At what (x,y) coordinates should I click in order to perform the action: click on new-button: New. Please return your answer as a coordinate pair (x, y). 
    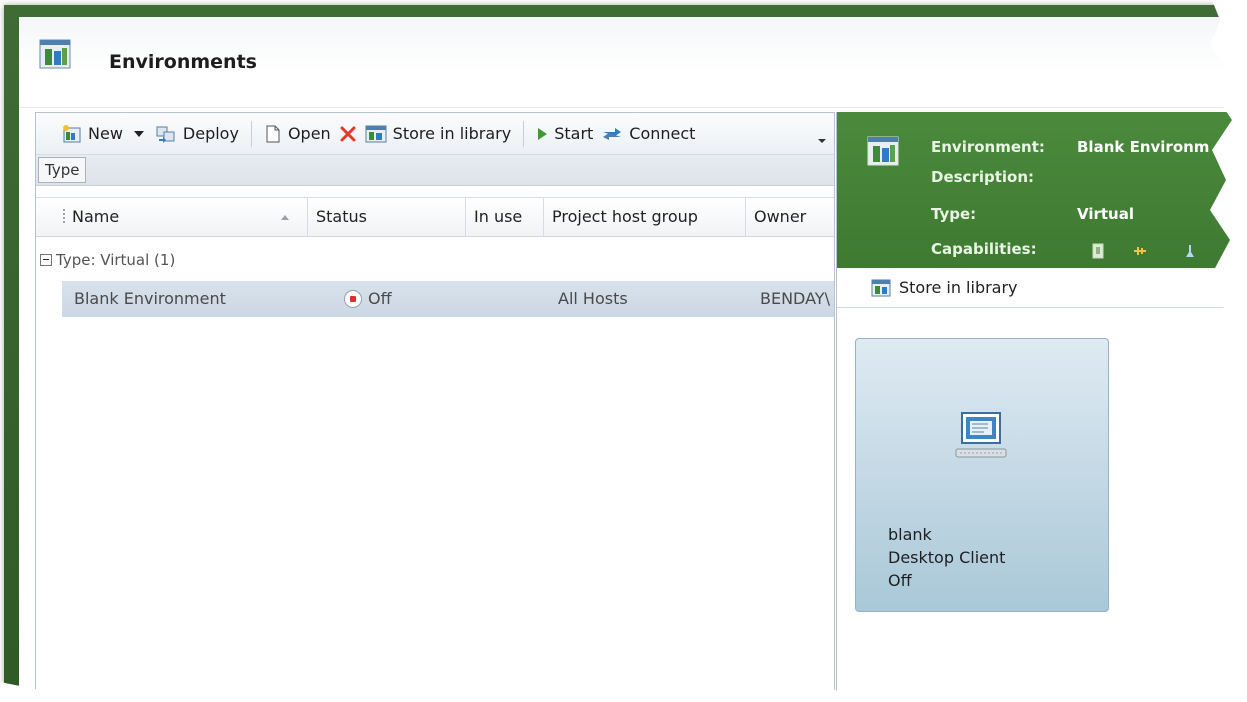
    Looking at the image, I should click on (104, 134).